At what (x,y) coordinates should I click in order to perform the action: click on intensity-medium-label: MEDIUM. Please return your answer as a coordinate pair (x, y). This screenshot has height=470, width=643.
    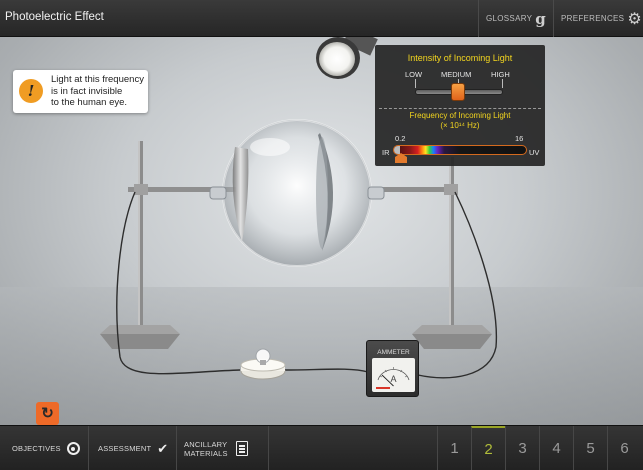
    Looking at the image, I should click on (456, 74).